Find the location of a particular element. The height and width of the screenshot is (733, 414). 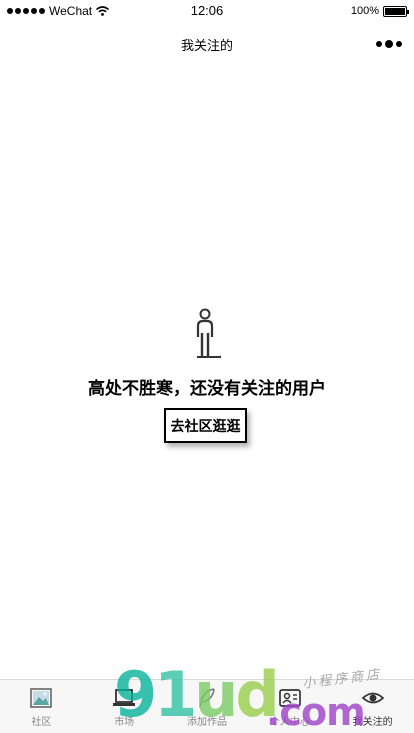

battery-percent: 100% is located at coordinates (364, 11).